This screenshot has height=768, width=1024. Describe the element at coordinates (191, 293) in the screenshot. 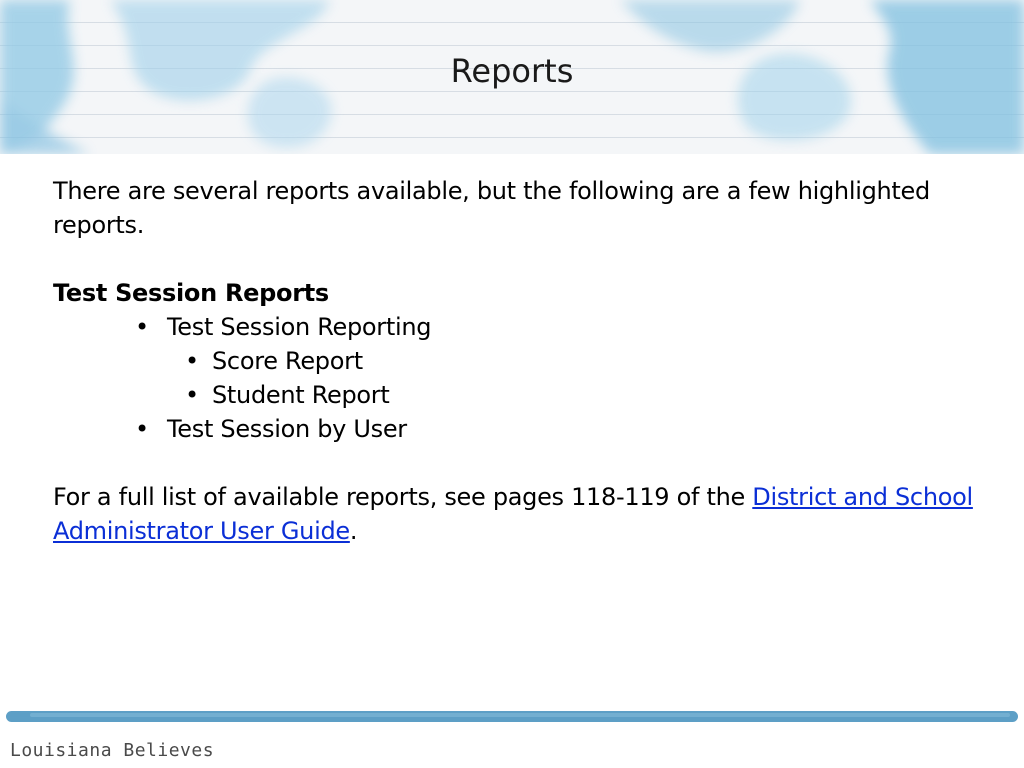

I see `section-heading: Test Session Reports` at that location.